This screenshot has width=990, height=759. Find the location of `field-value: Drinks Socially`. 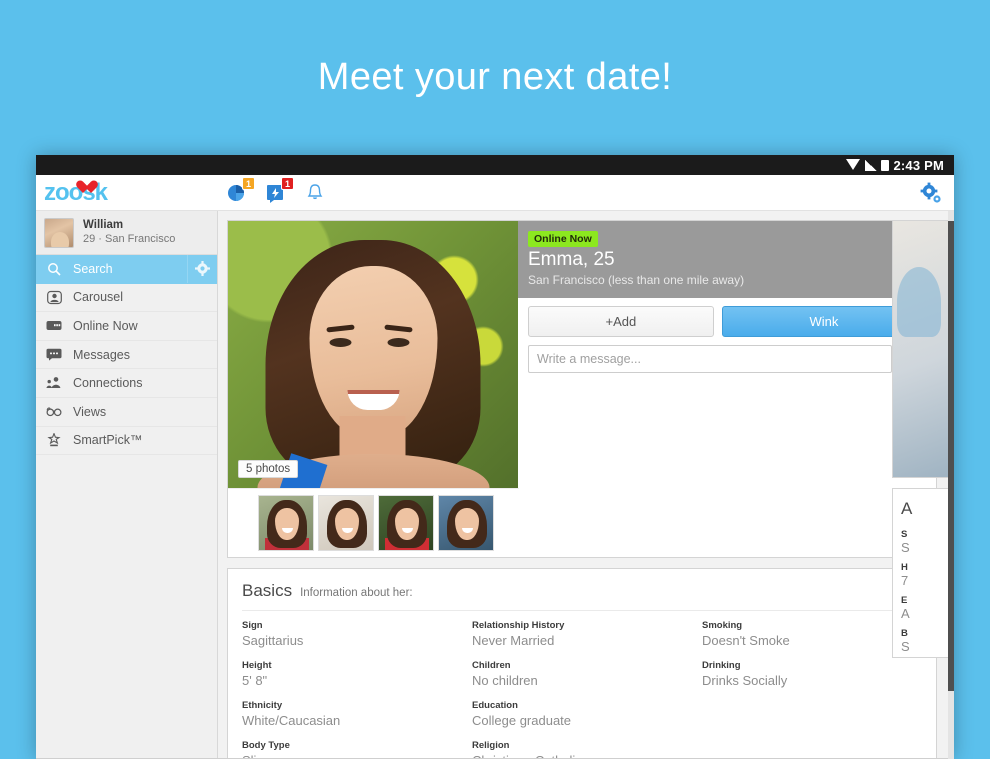

field-value: Drinks Socially is located at coordinates (745, 681).